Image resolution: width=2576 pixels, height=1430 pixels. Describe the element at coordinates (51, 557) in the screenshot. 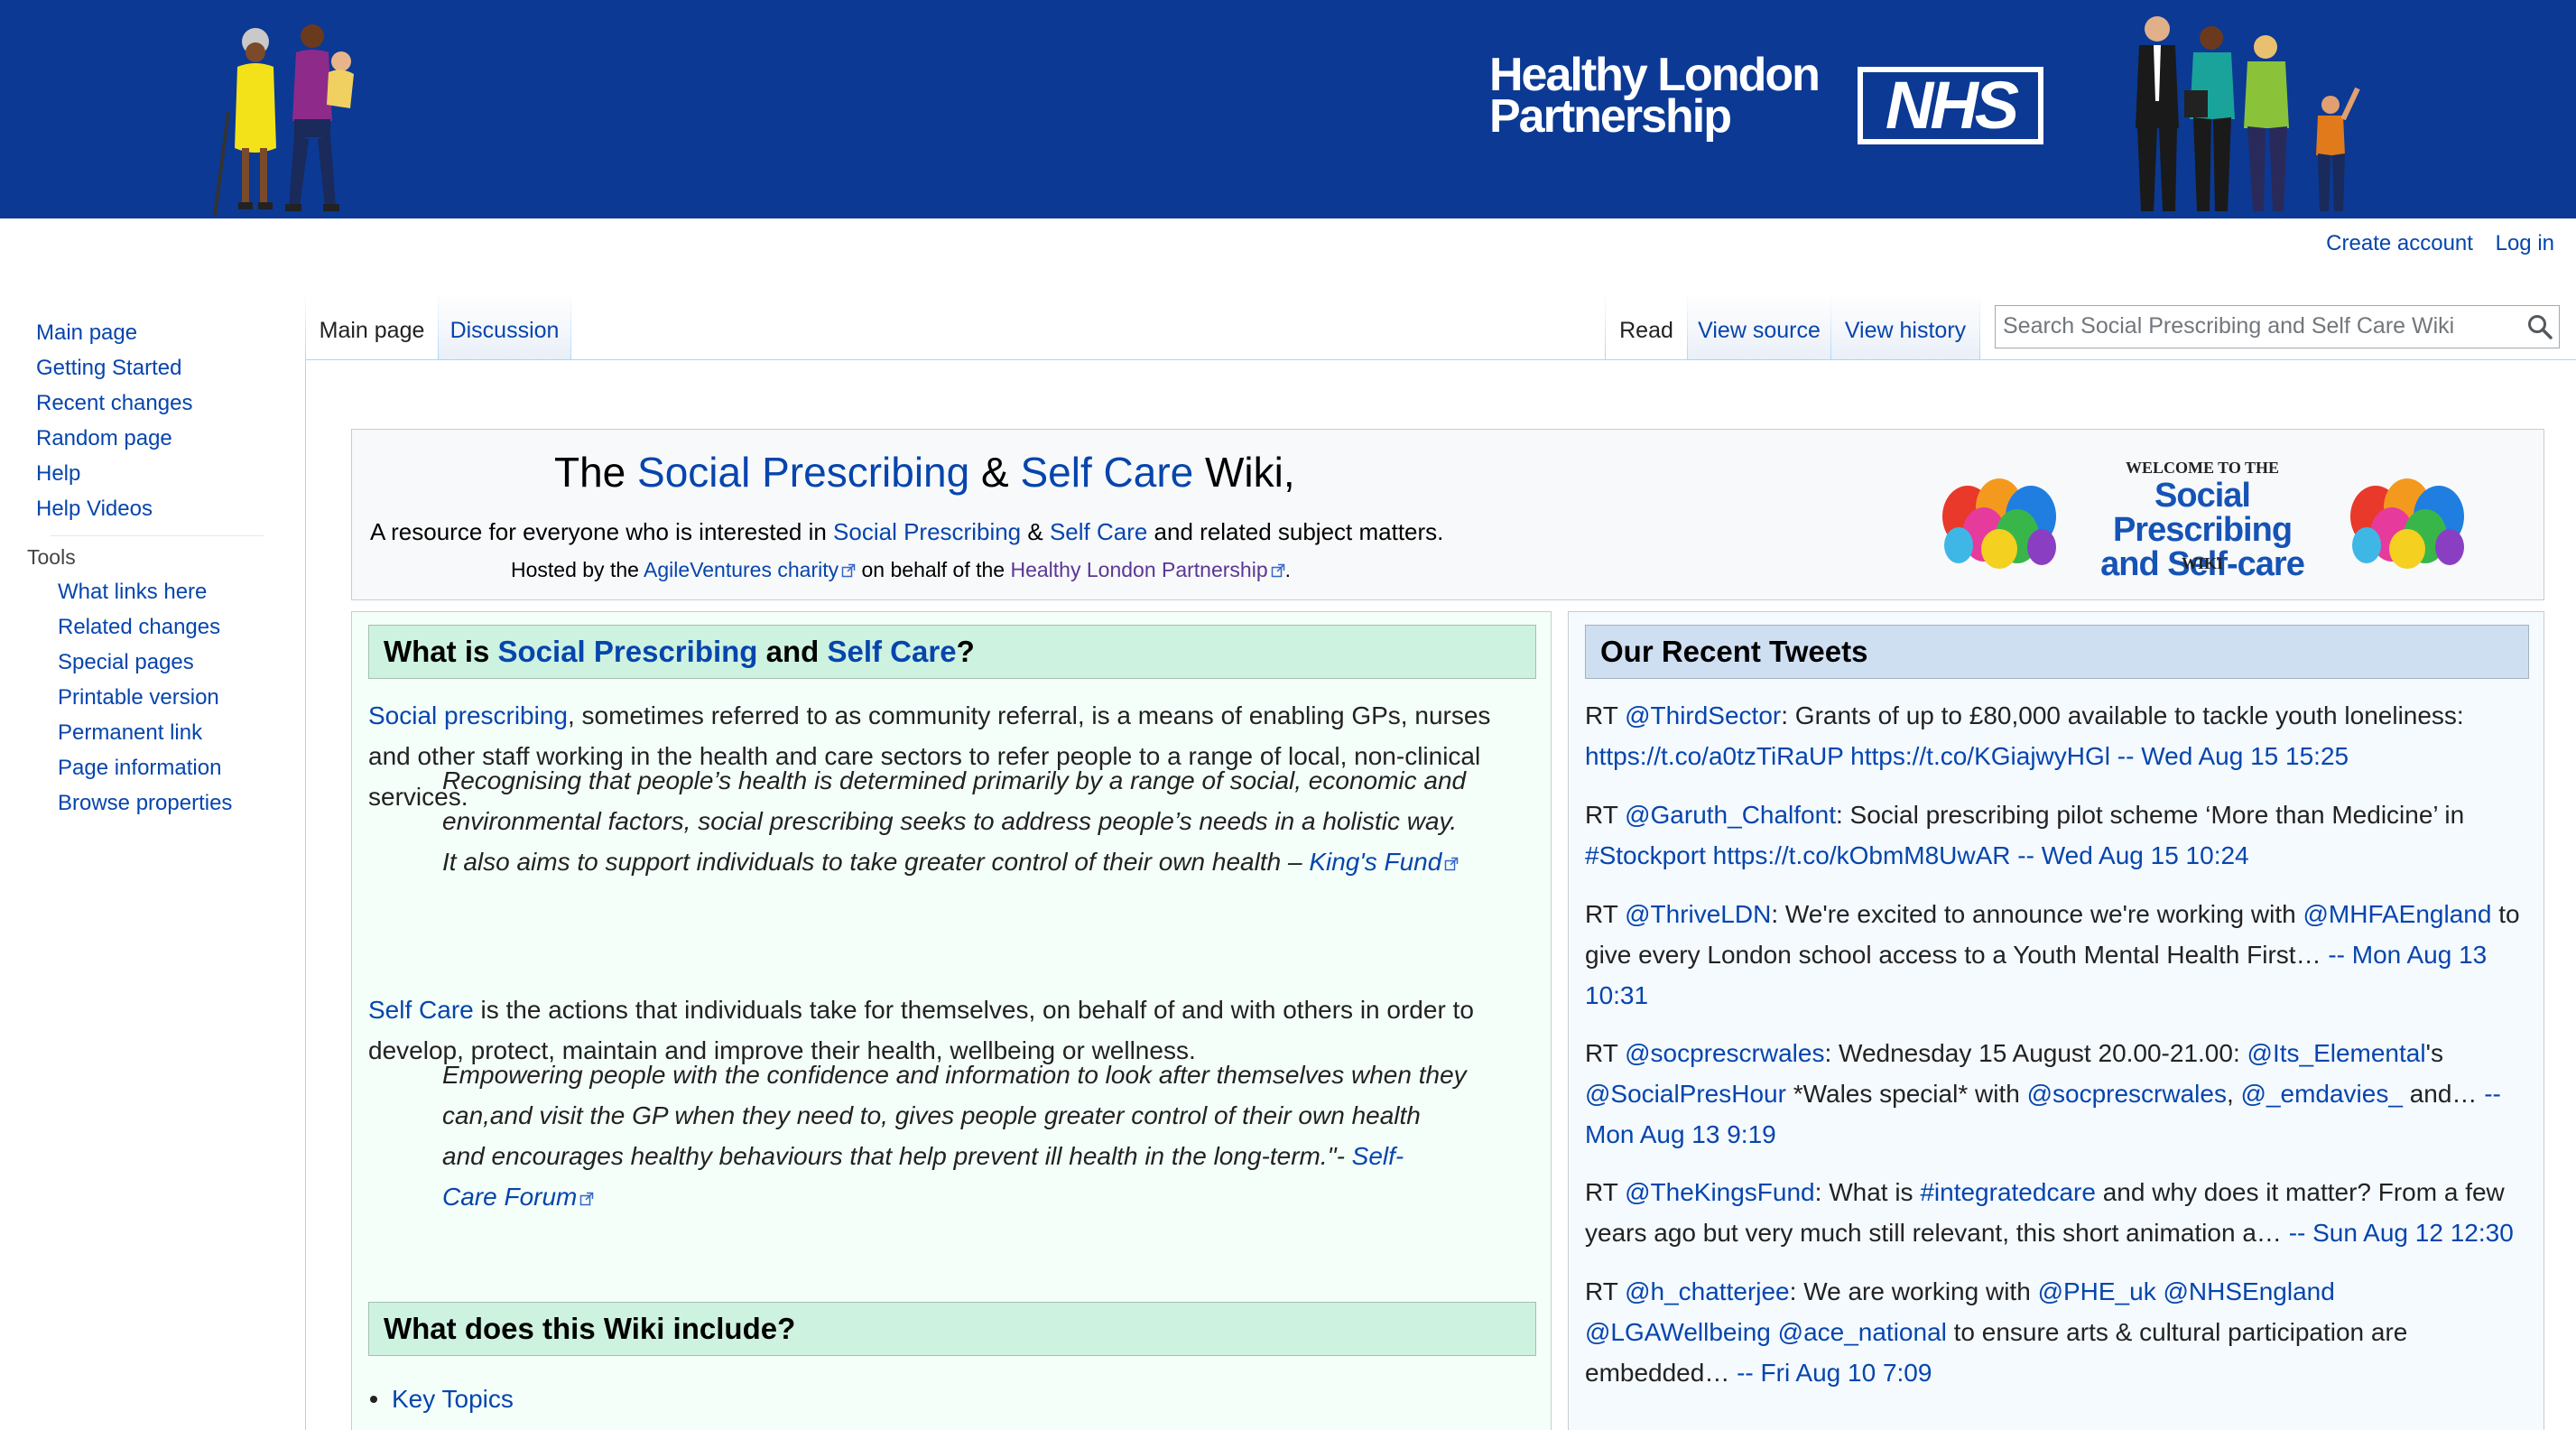

I see `tools-heading: Tools` at that location.